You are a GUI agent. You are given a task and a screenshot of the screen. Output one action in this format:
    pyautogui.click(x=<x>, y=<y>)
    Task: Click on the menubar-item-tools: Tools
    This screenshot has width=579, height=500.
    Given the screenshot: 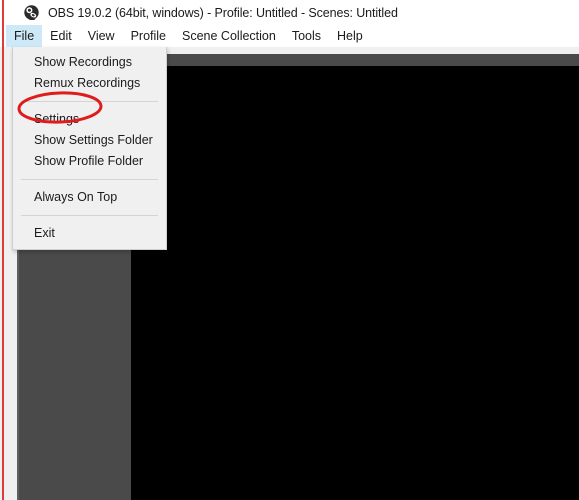 What is the action you would take?
    pyautogui.click(x=306, y=36)
    